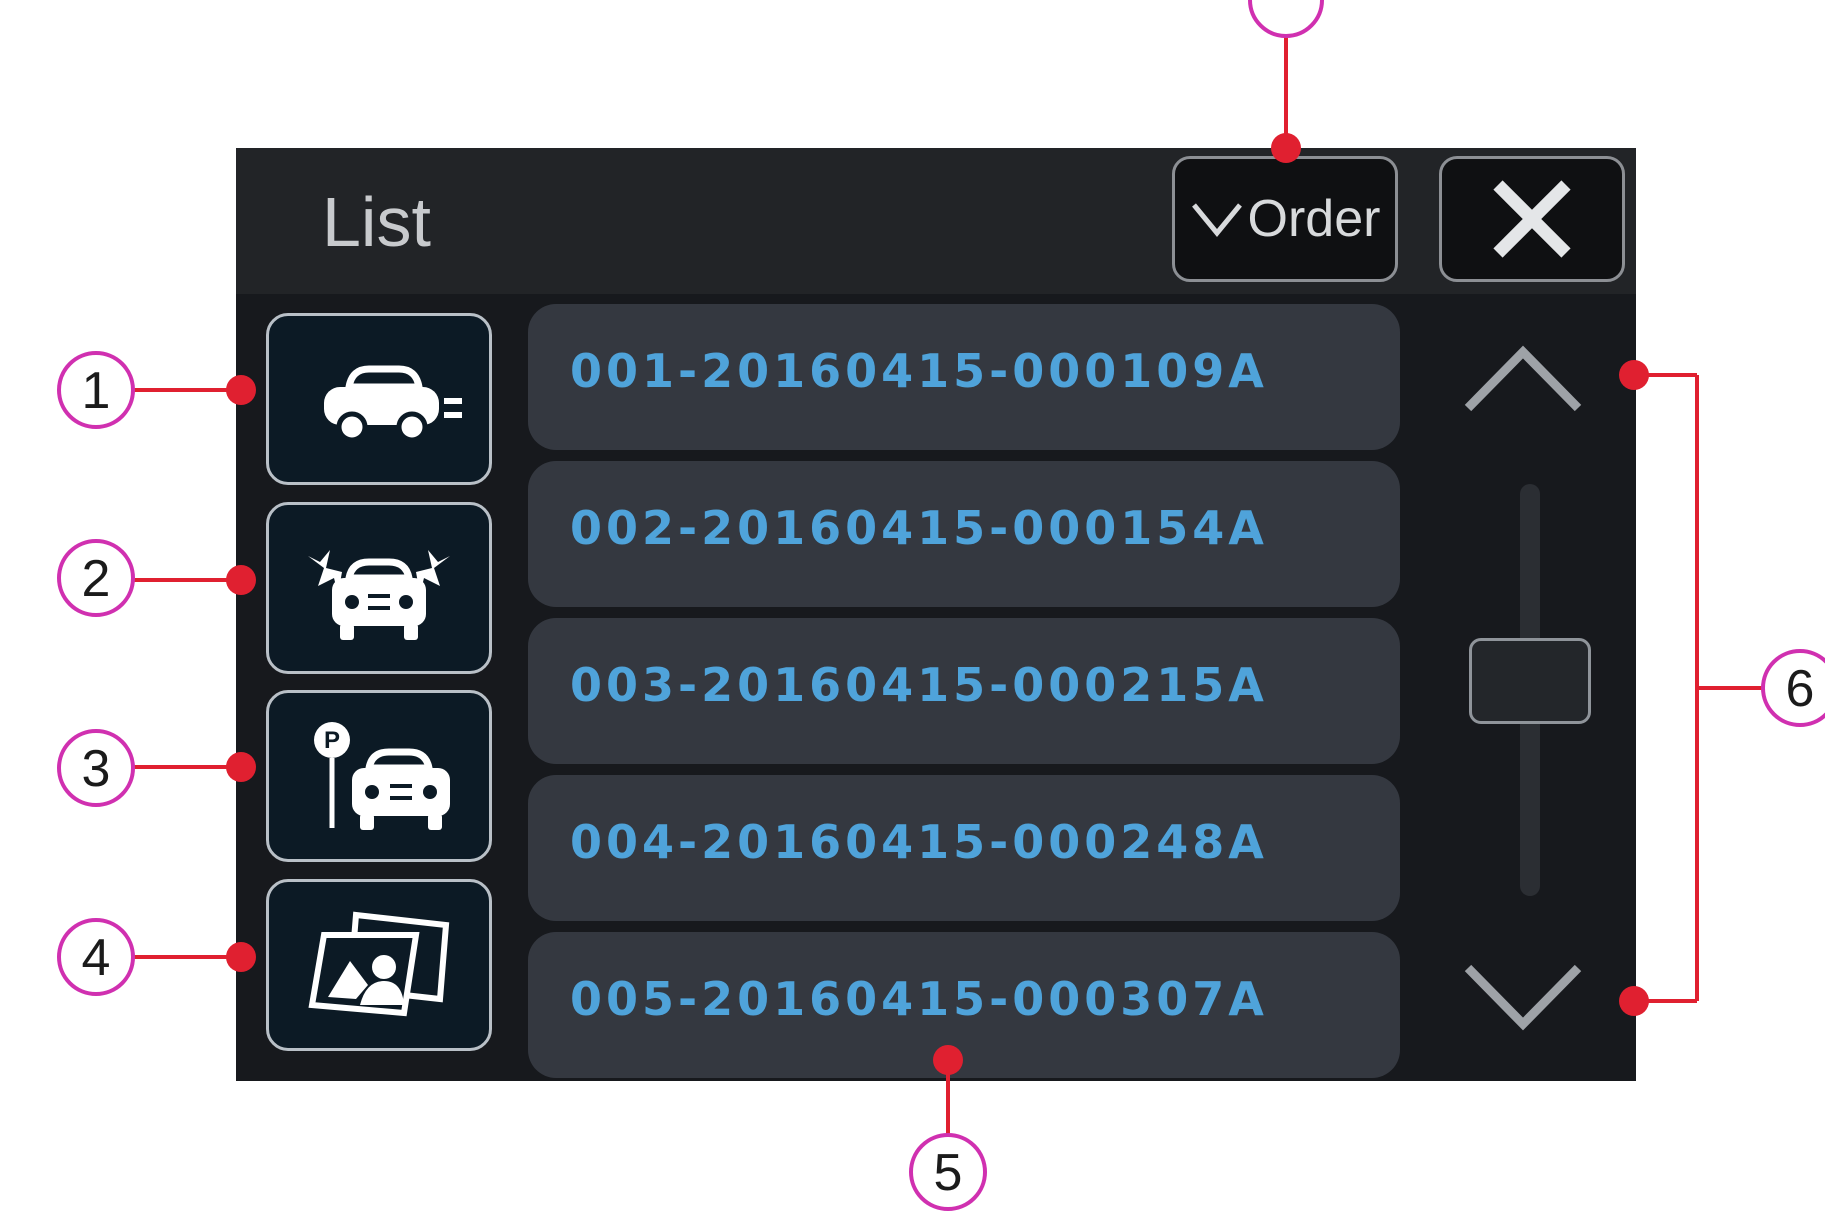 The width and height of the screenshot is (1825, 1225). What do you see at coordinates (96, 958) in the screenshot?
I see `callout-number: 4` at bounding box center [96, 958].